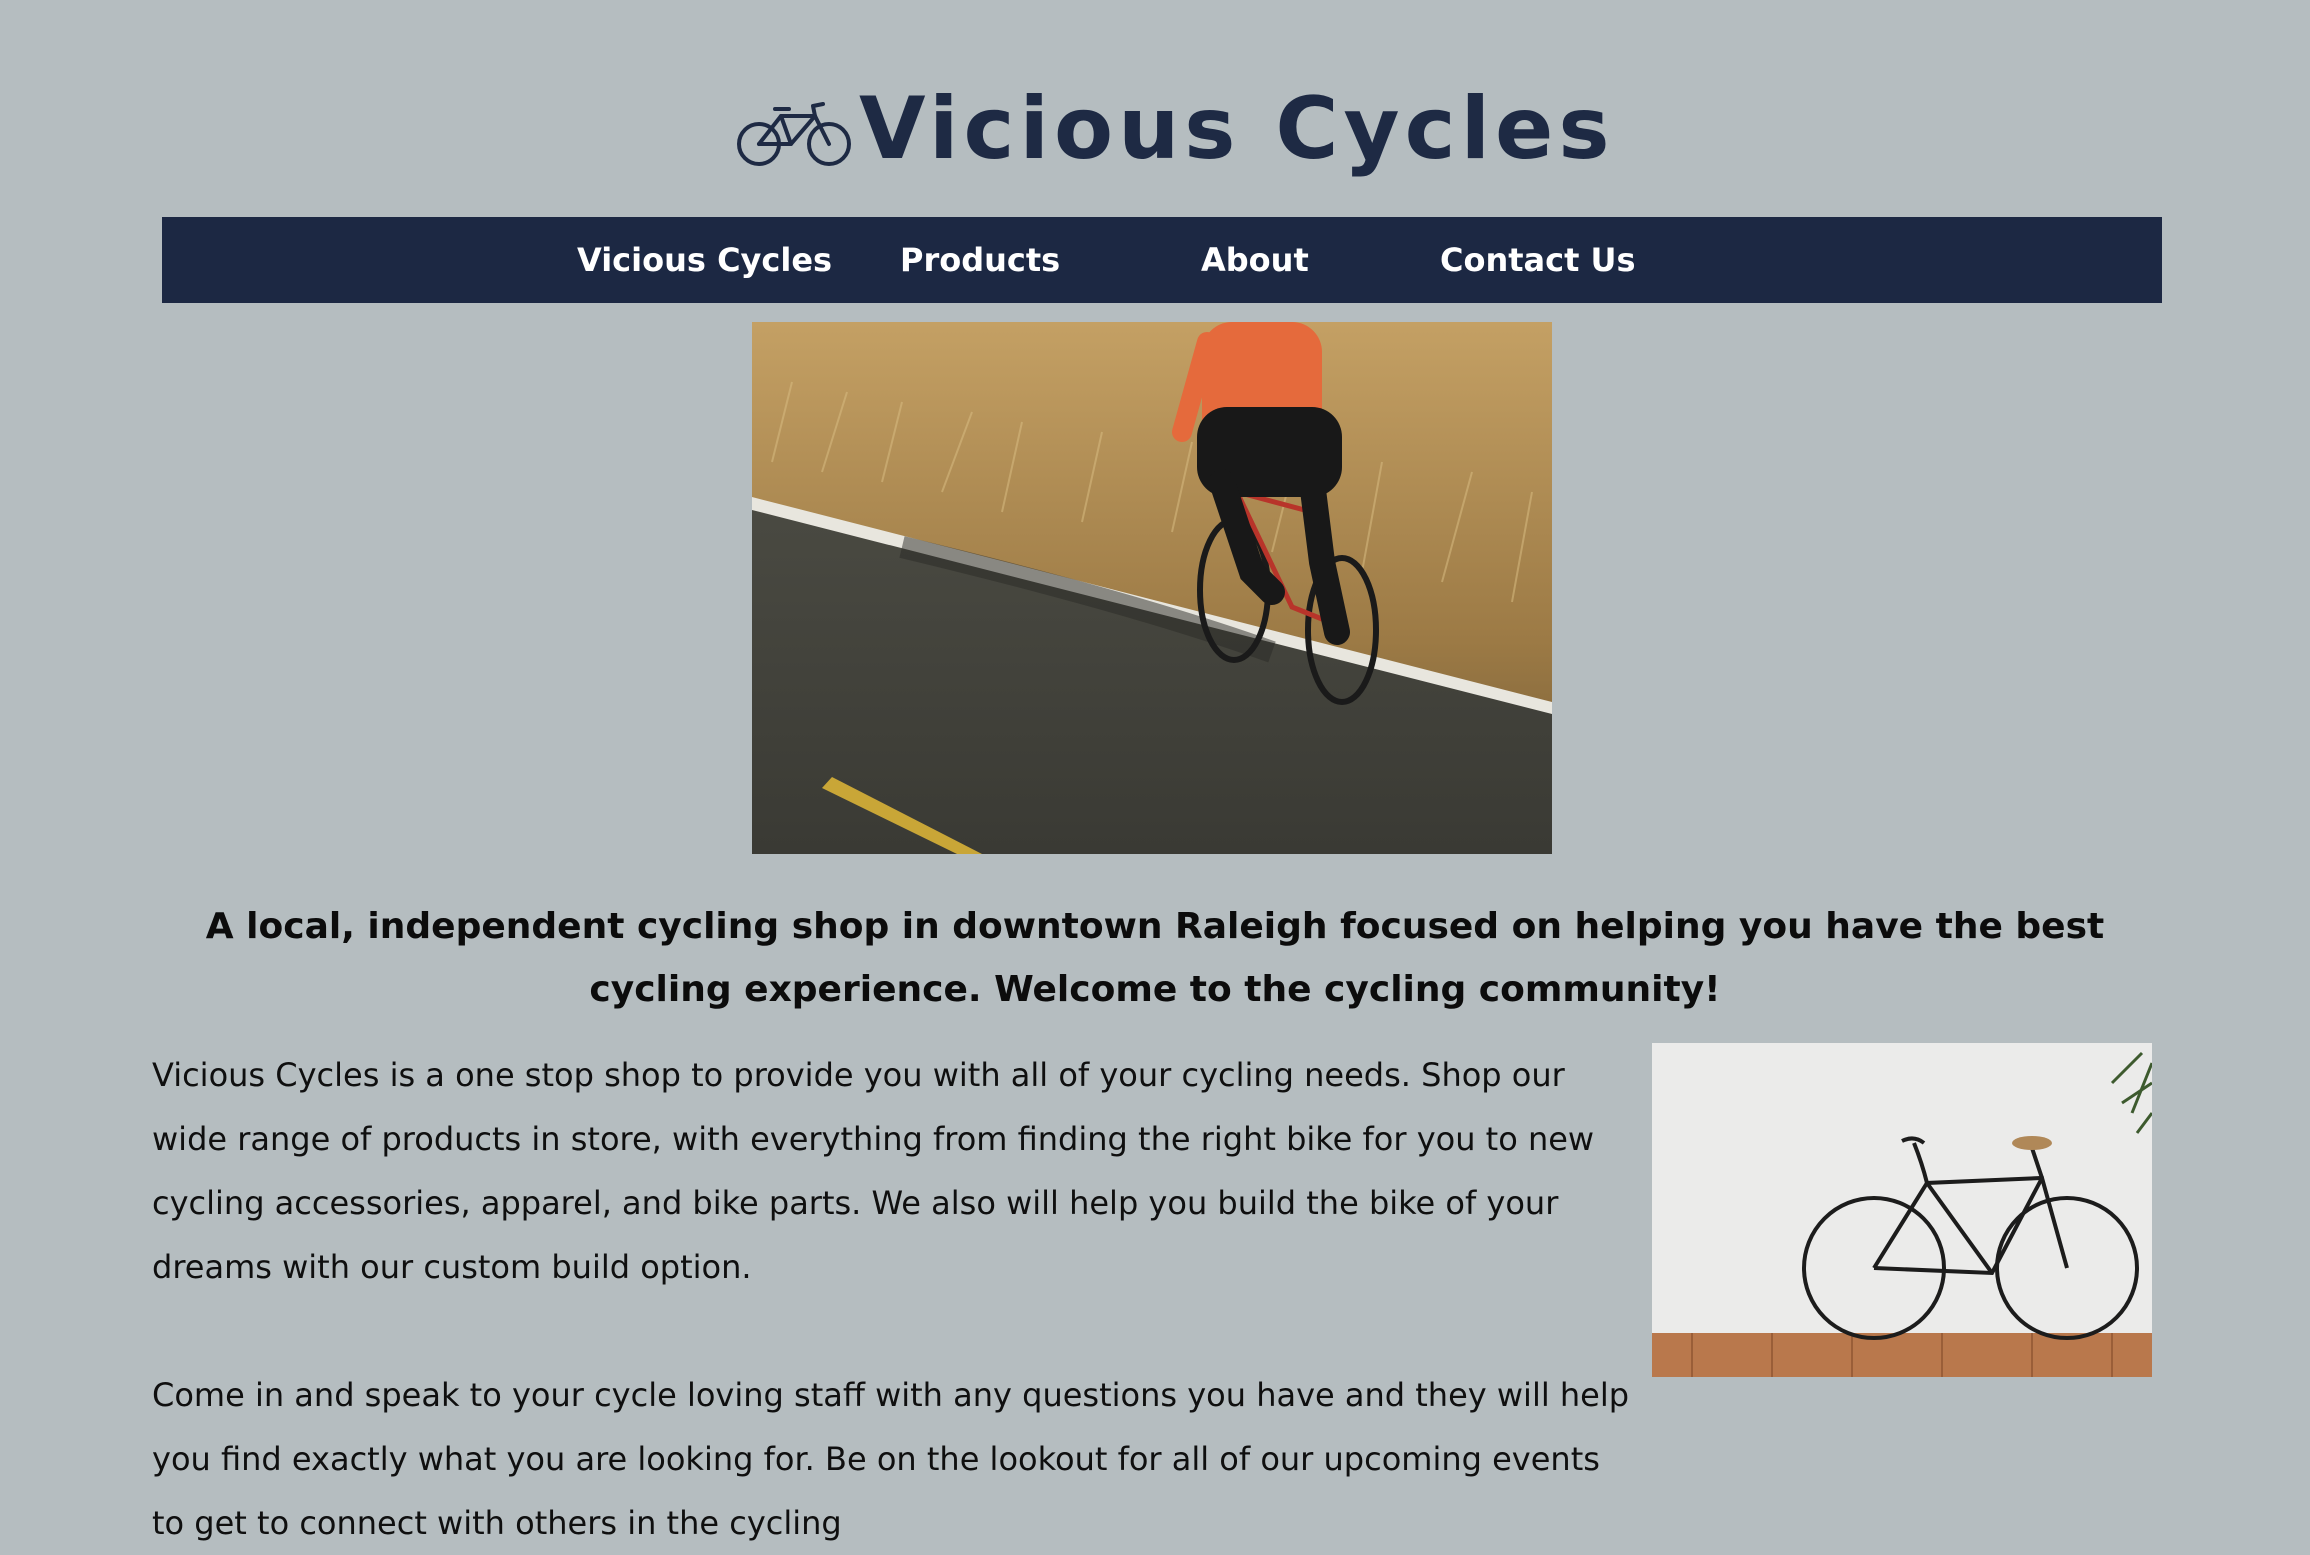  Describe the element at coordinates (1538, 260) in the screenshot. I see `nav-item-contact-us: Contact Us` at that location.